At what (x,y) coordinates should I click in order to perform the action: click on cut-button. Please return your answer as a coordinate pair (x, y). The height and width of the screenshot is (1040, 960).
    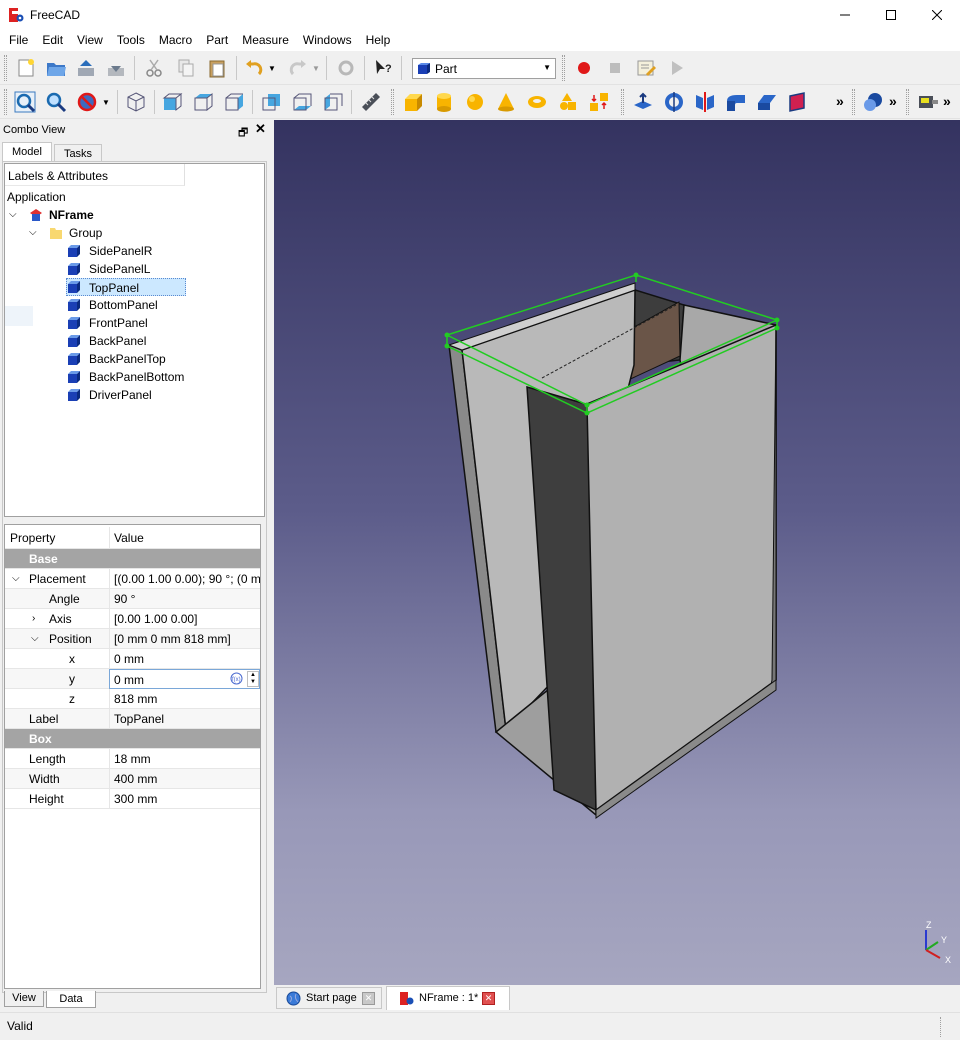
    Looking at the image, I should click on (154, 68).